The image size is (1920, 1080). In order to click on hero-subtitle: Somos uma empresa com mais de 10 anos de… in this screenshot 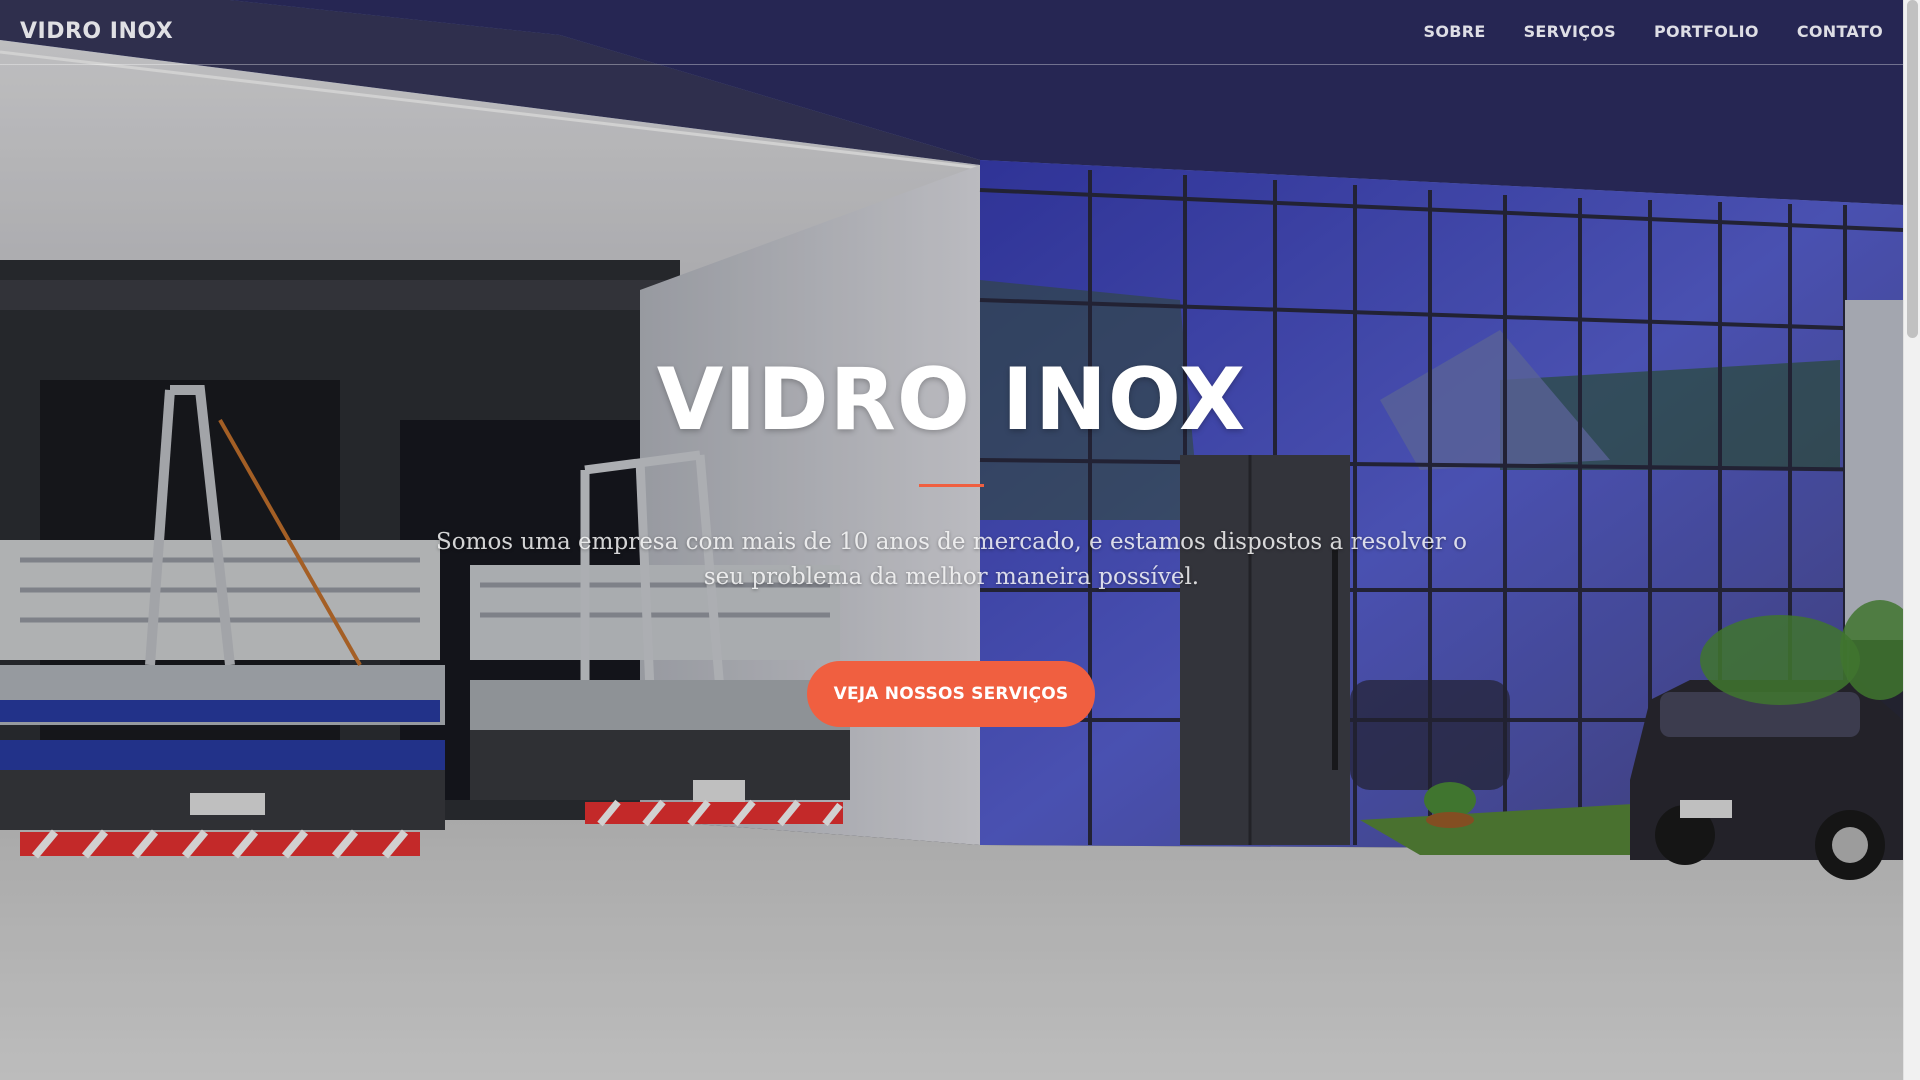, I will do `click(951, 559)`.